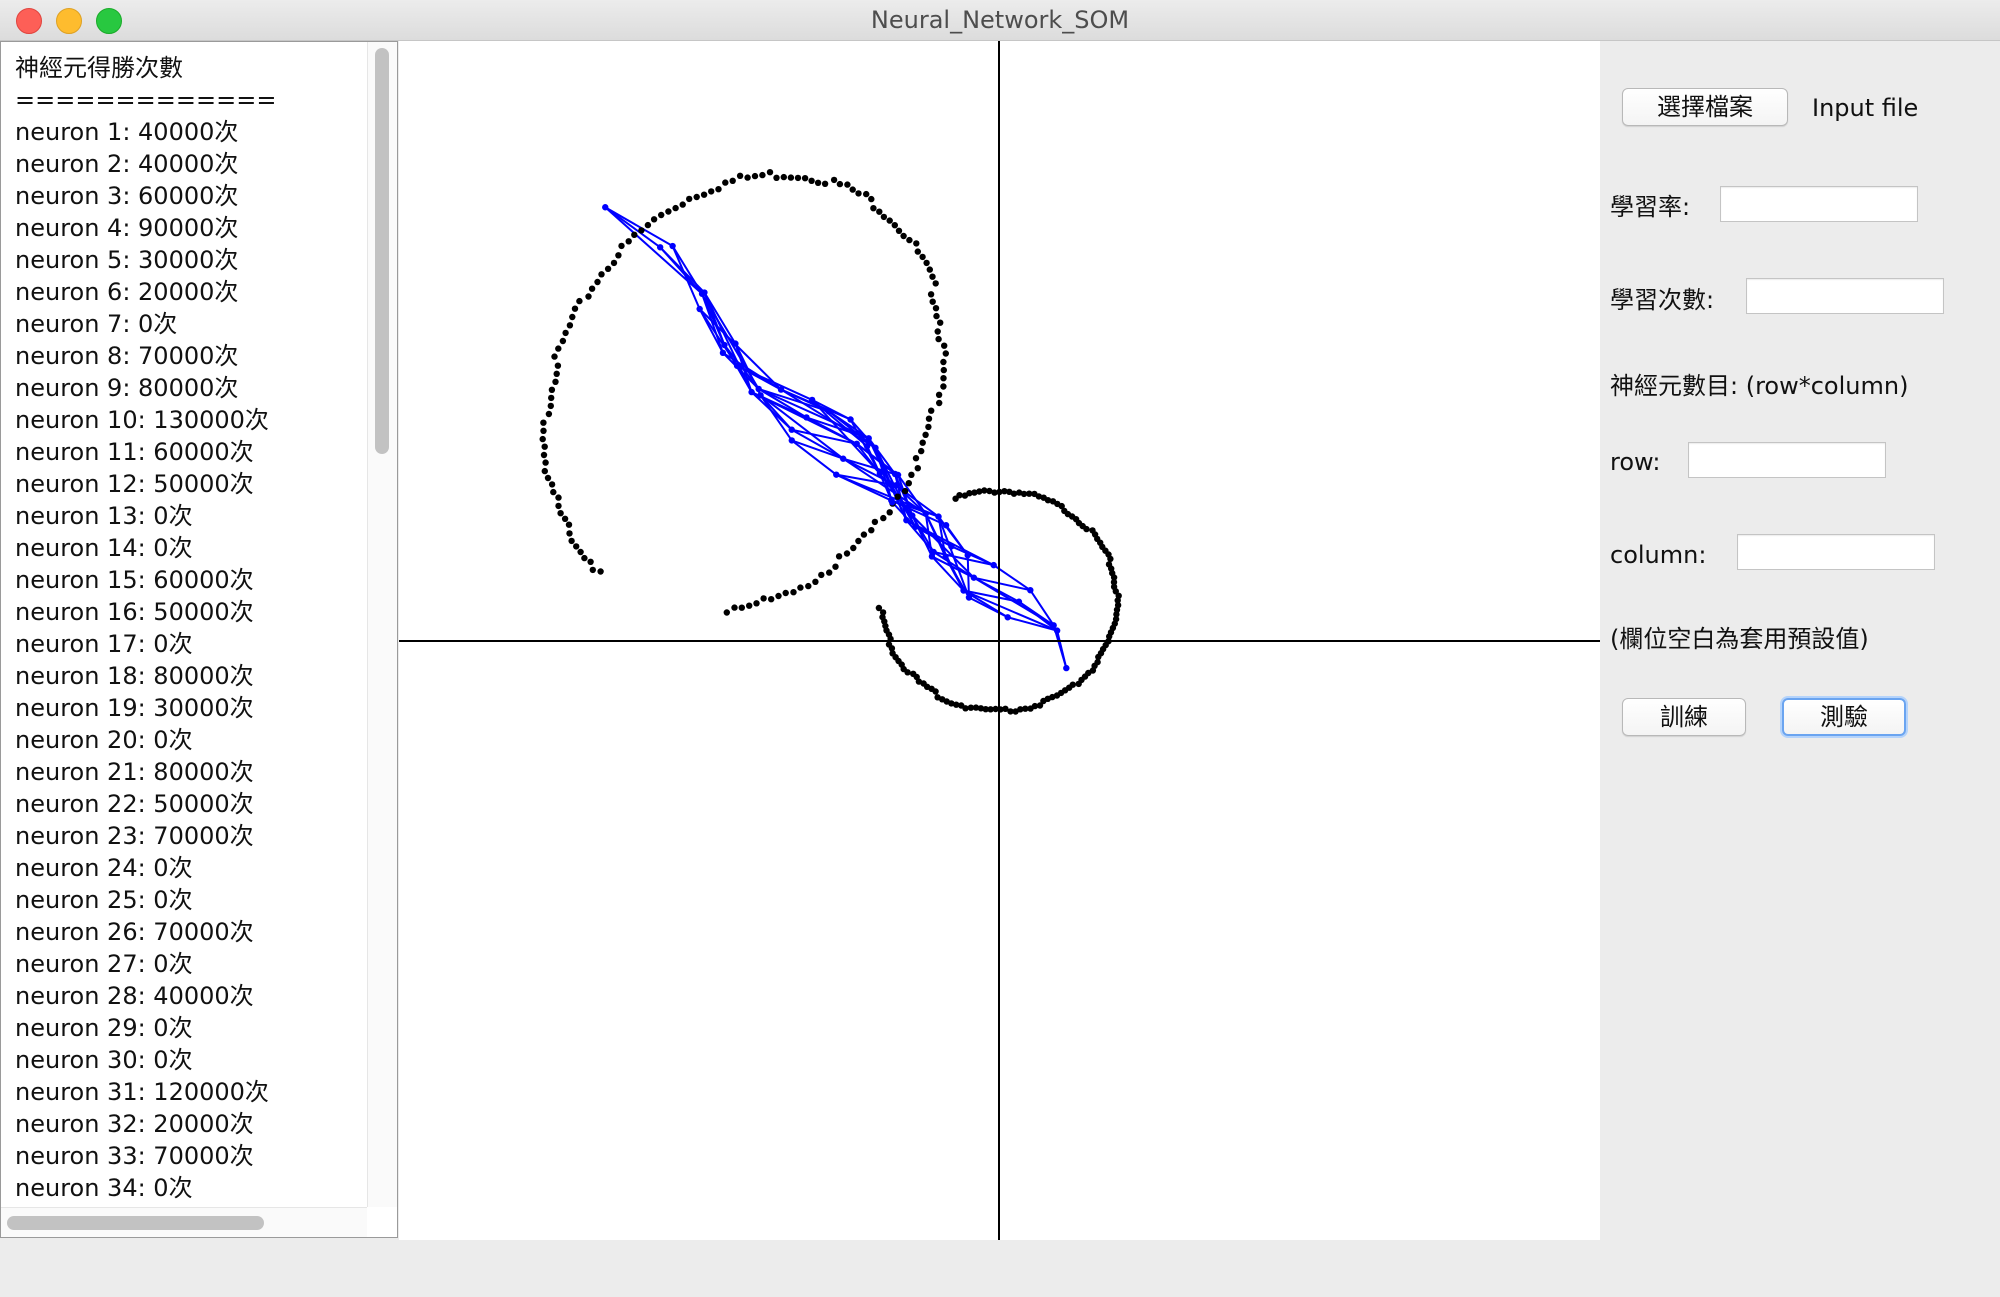  I want to click on log-line: neuron 32: 20000次, so click(134, 1124).